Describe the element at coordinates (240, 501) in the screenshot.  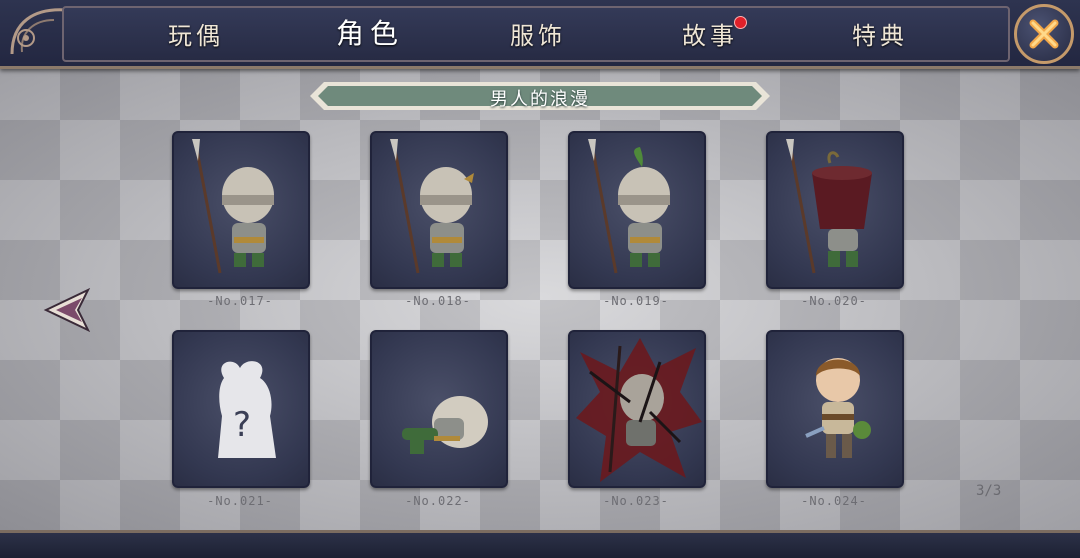
I see `card-label-021: -No.021-` at that location.